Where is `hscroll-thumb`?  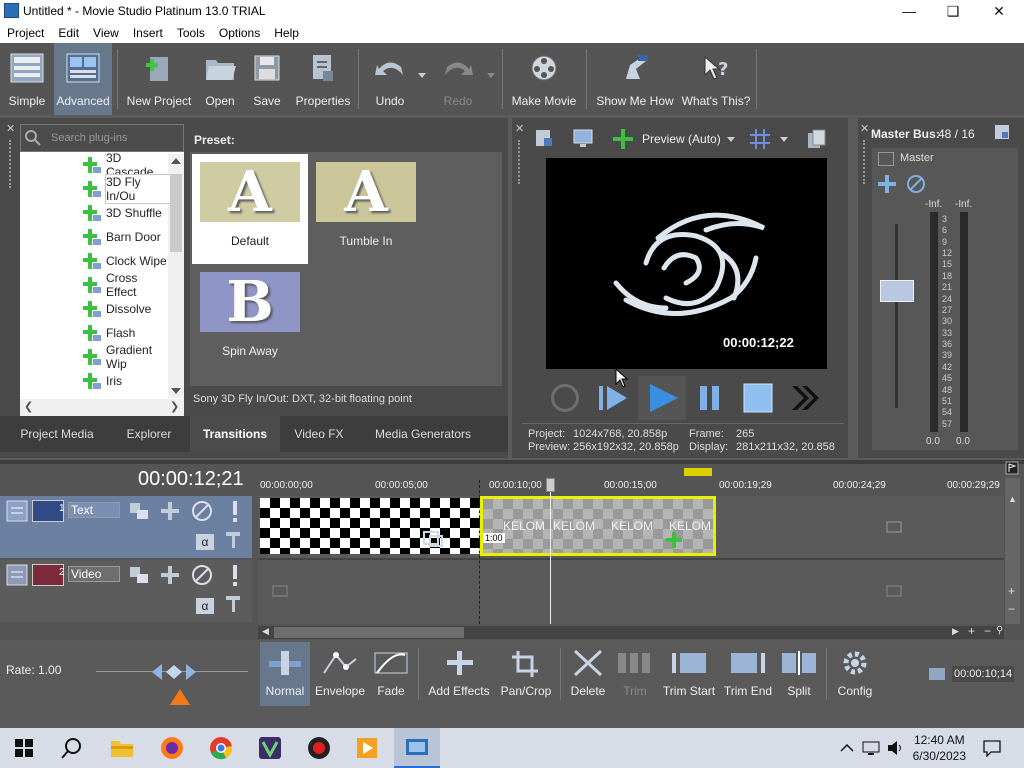
hscroll-thumb is located at coordinates (369, 632).